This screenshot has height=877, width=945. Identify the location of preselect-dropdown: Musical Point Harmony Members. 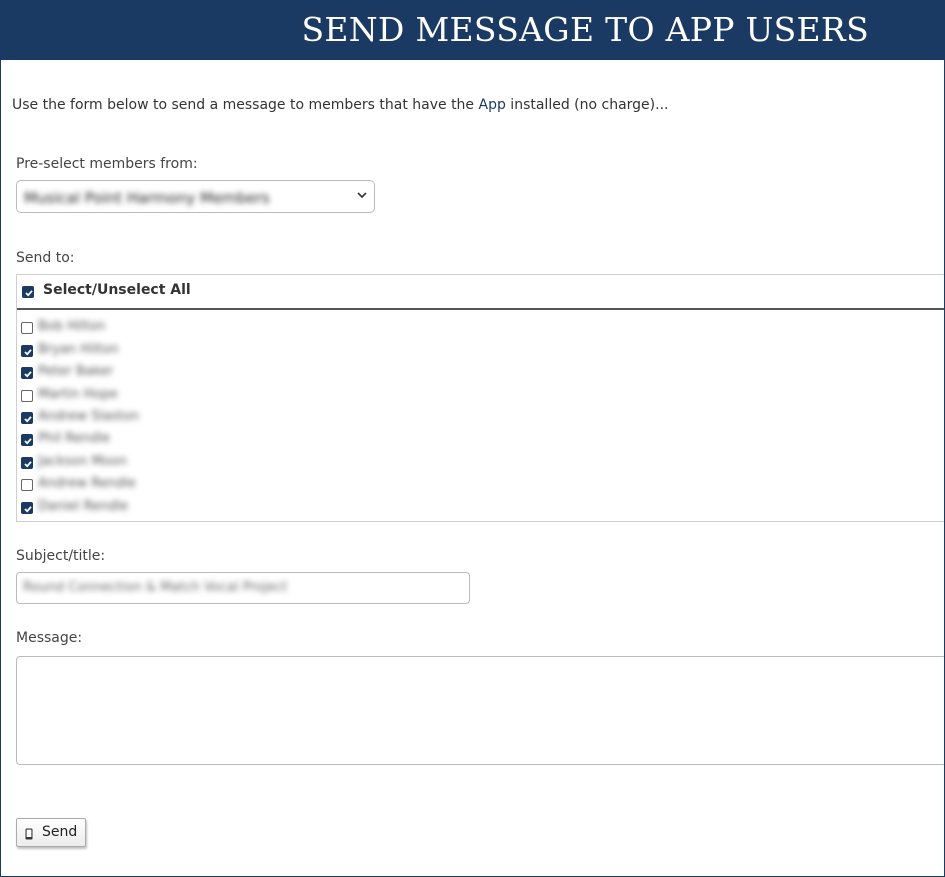
(195, 196).